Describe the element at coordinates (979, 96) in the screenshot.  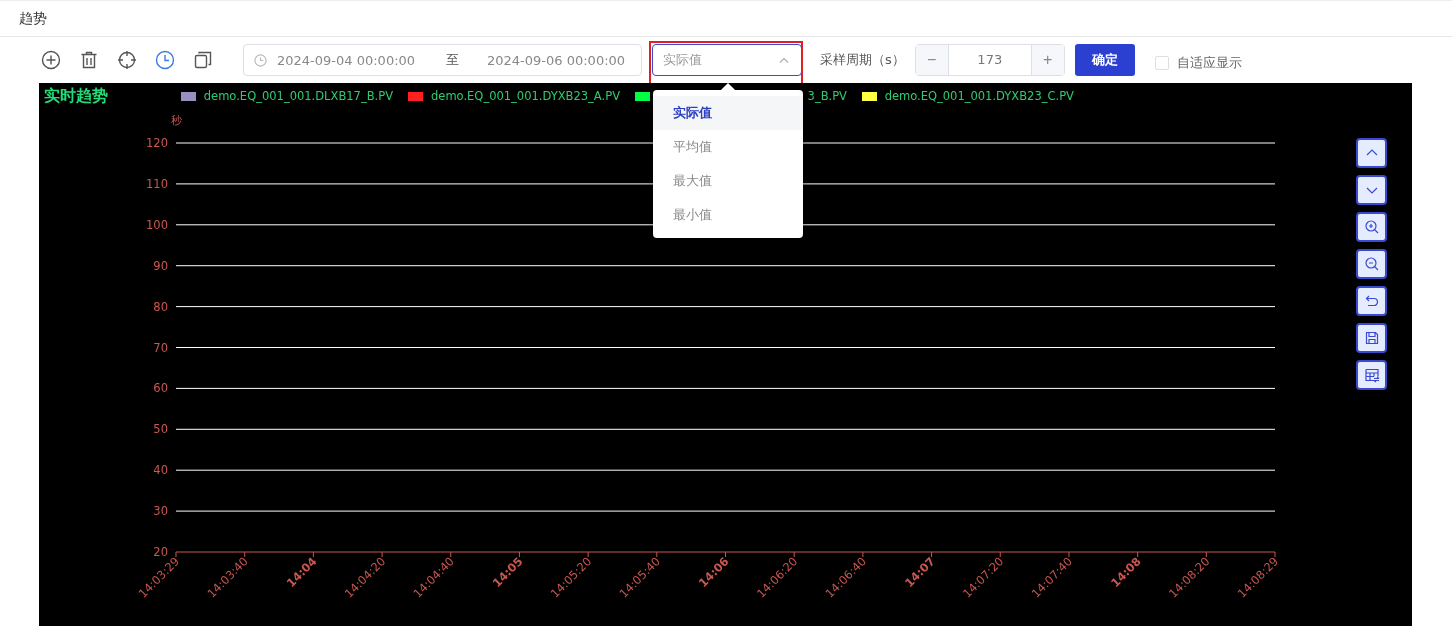
I see `legend-label: demo.EQ_001_001.DYXB23_C.PV` at that location.